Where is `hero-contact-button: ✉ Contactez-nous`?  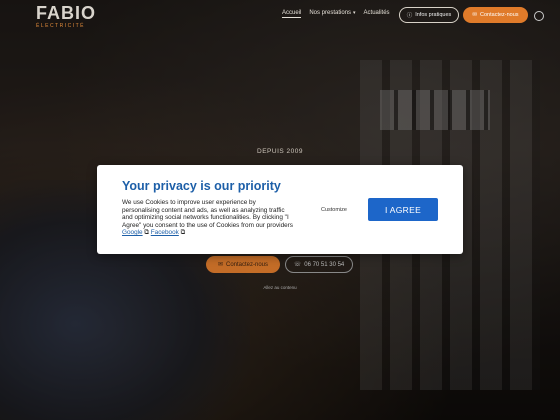 hero-contact-button: ✉ Contactez-nous is located at coordinates (243, 264).